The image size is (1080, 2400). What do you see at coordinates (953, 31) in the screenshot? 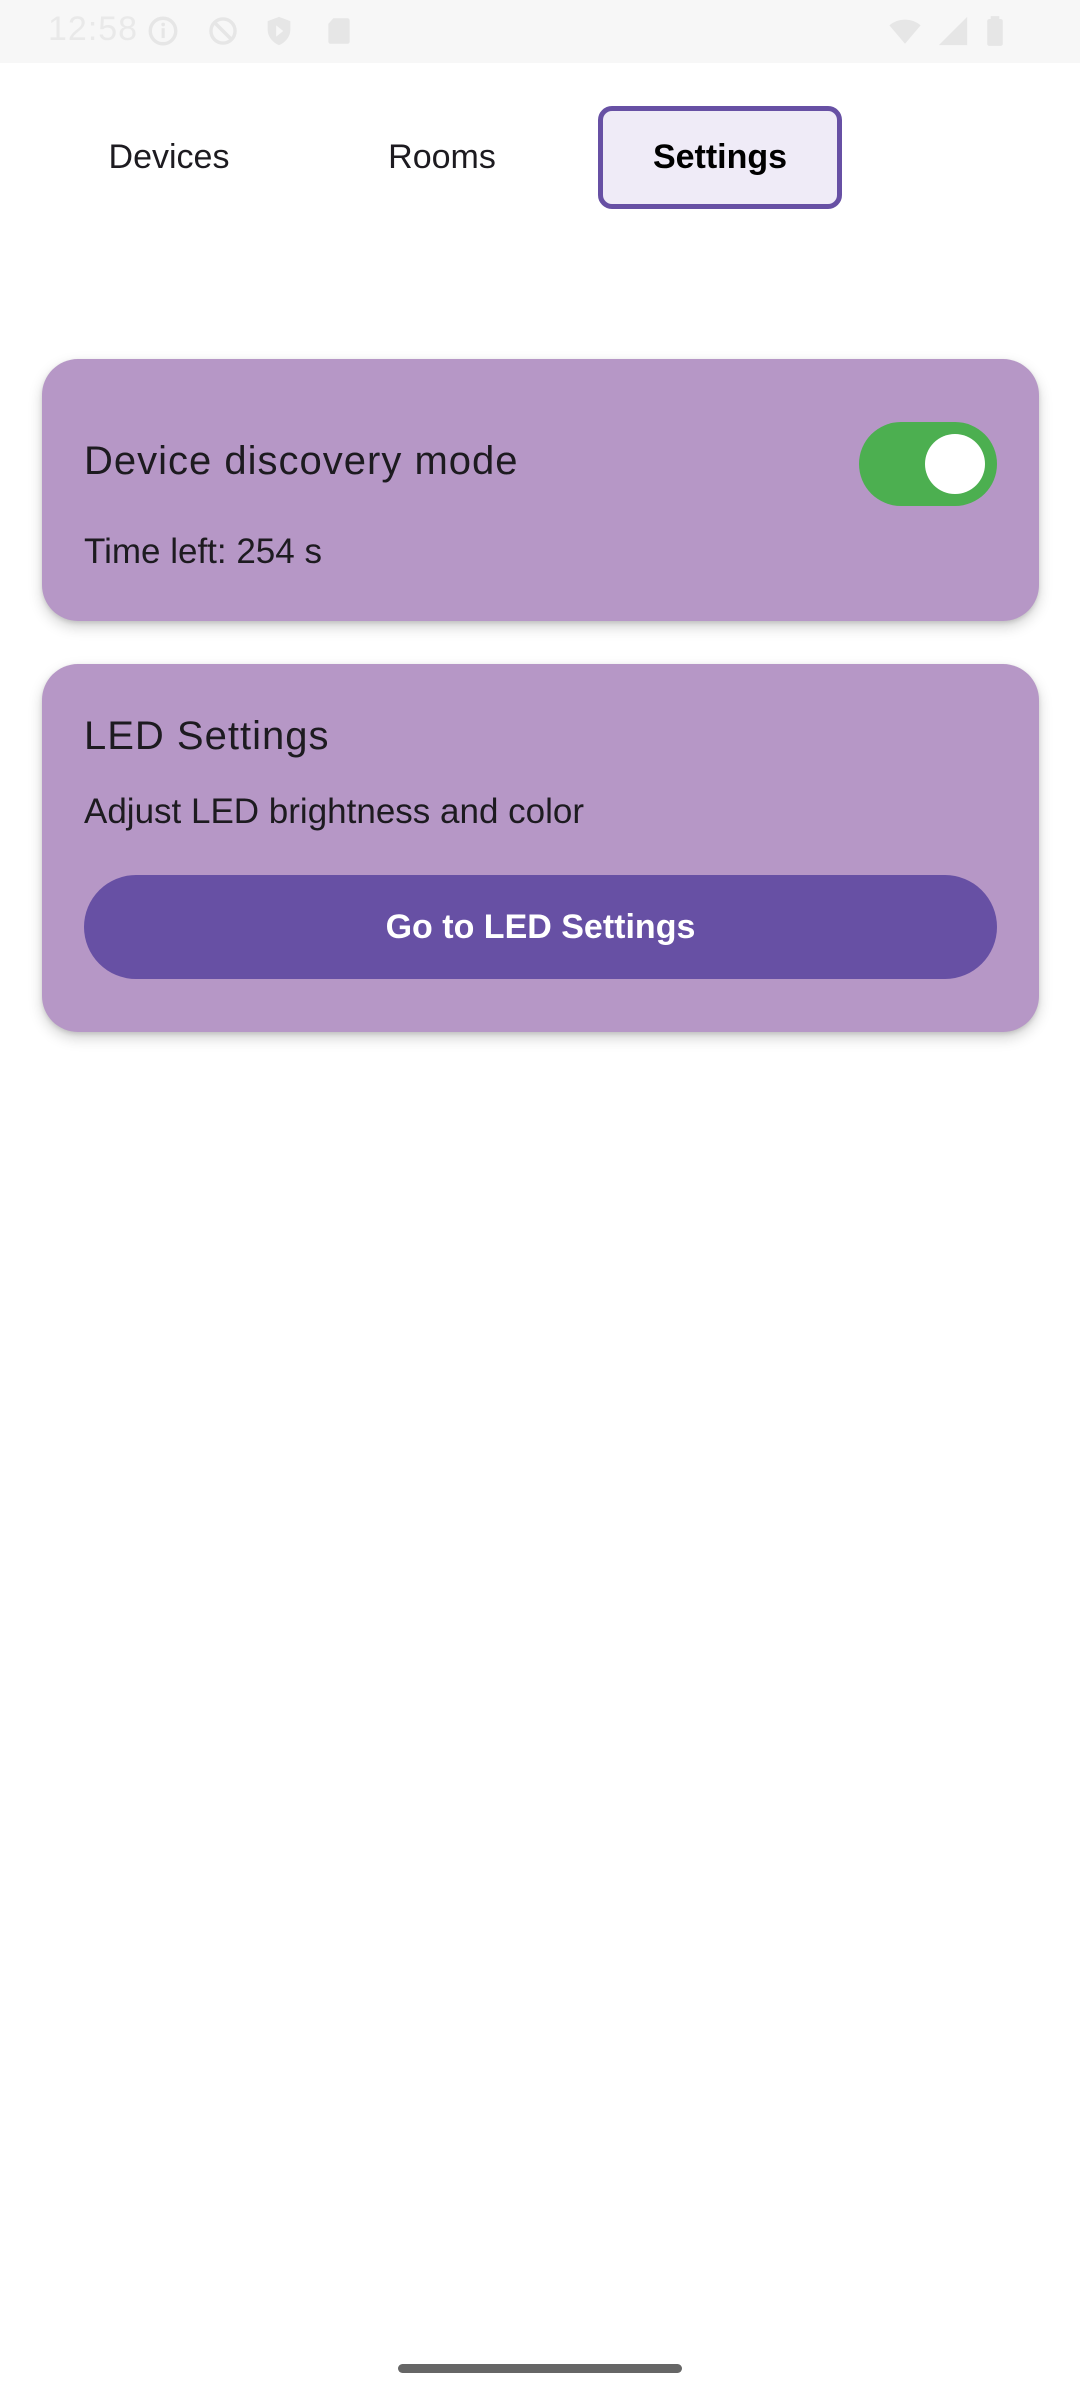
I see `cell-signal-icon` at bounding box center [953, 31].